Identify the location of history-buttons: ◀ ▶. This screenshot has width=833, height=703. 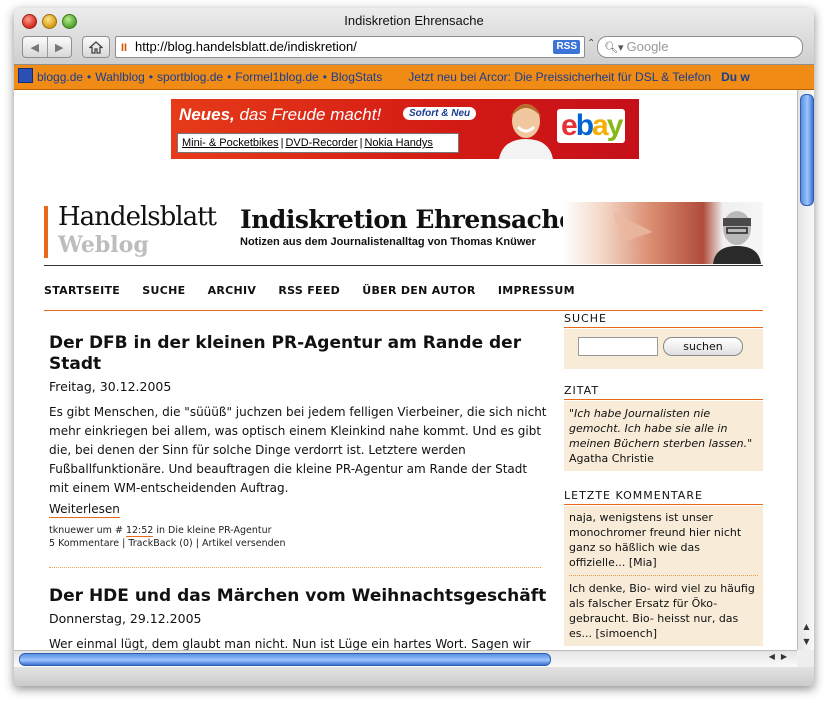
(47, 47).